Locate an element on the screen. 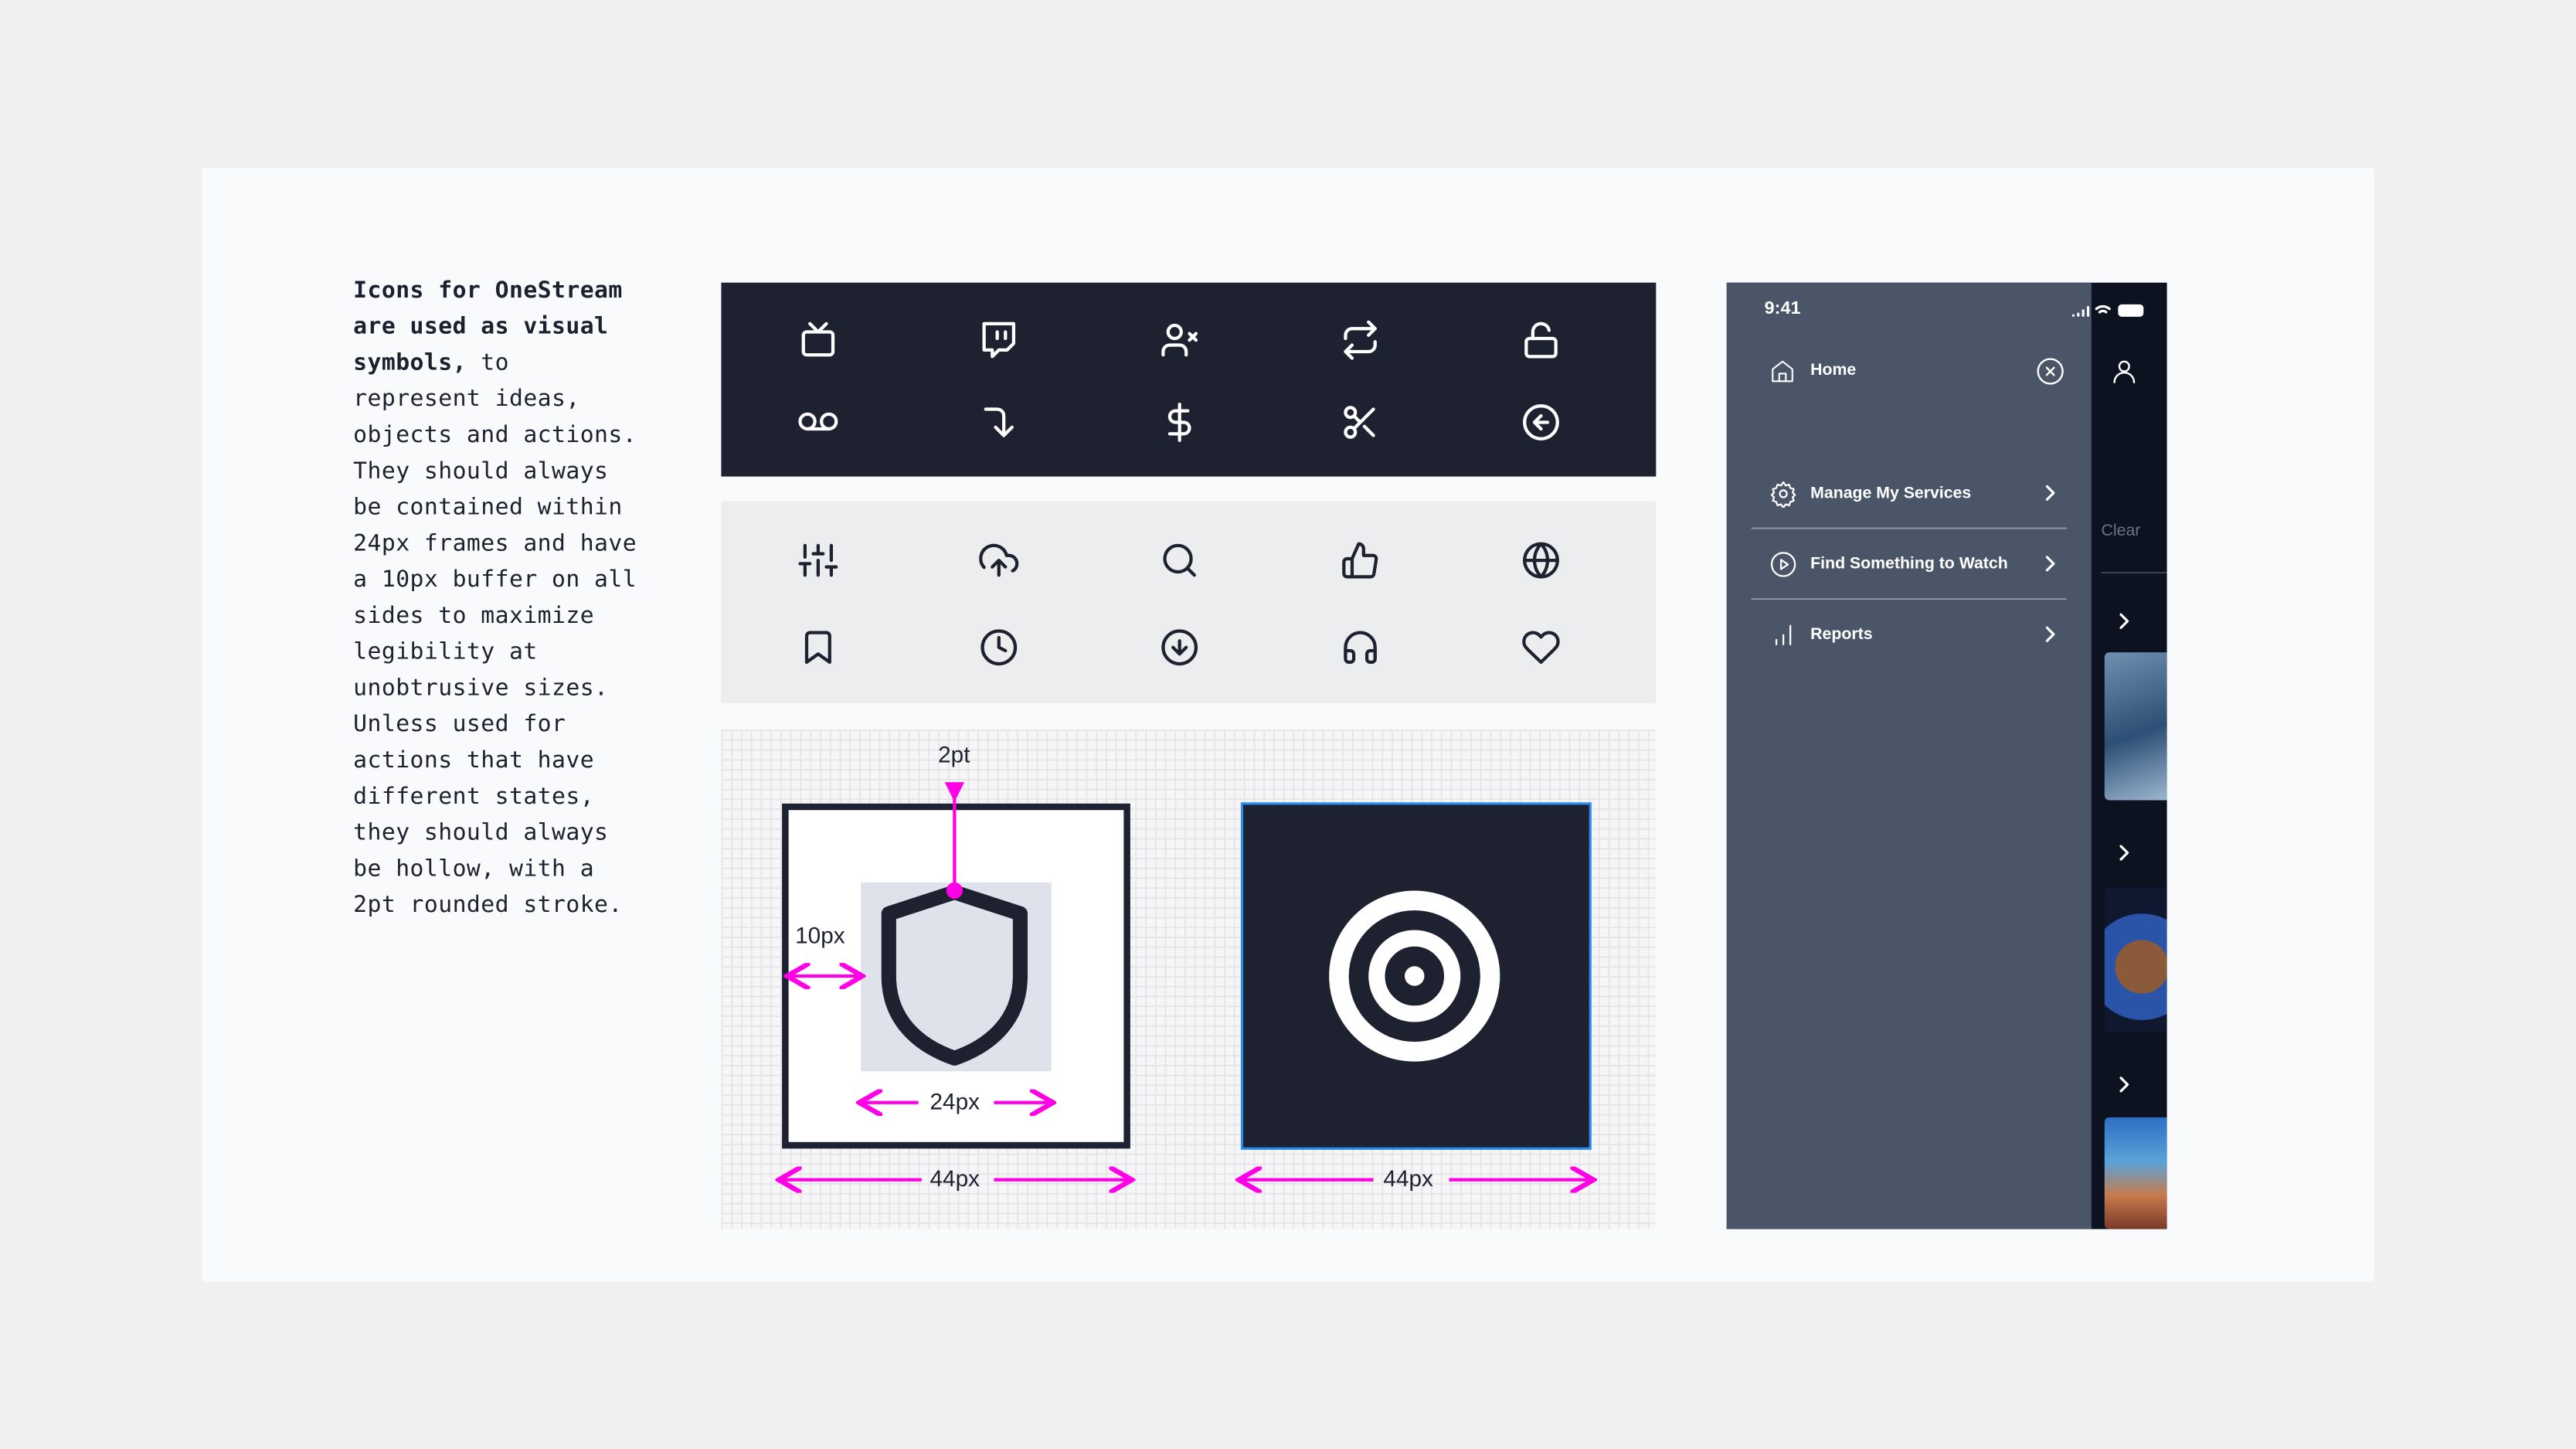  voicemail-icon is located at coordinates (818, 422).